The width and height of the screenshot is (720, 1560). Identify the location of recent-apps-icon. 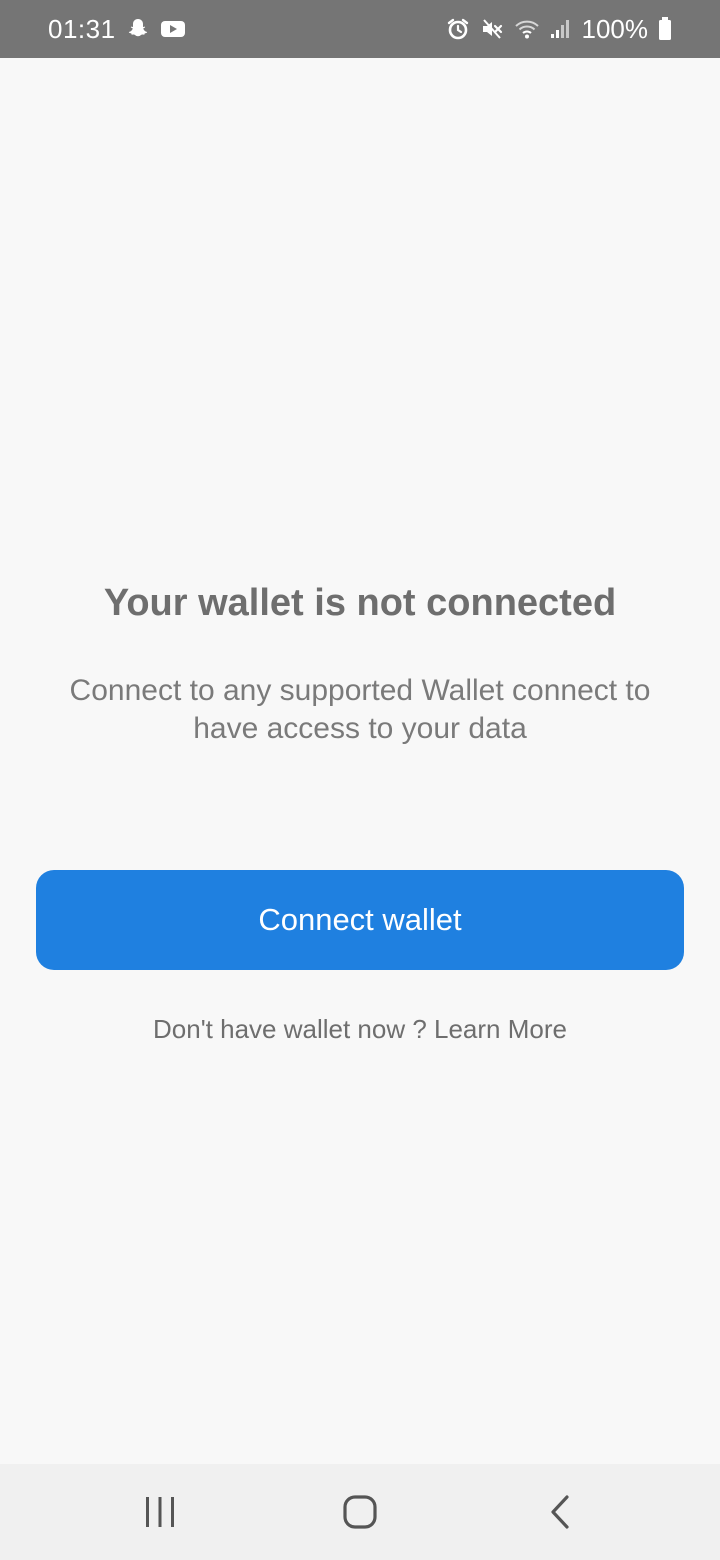
(160, 1512).